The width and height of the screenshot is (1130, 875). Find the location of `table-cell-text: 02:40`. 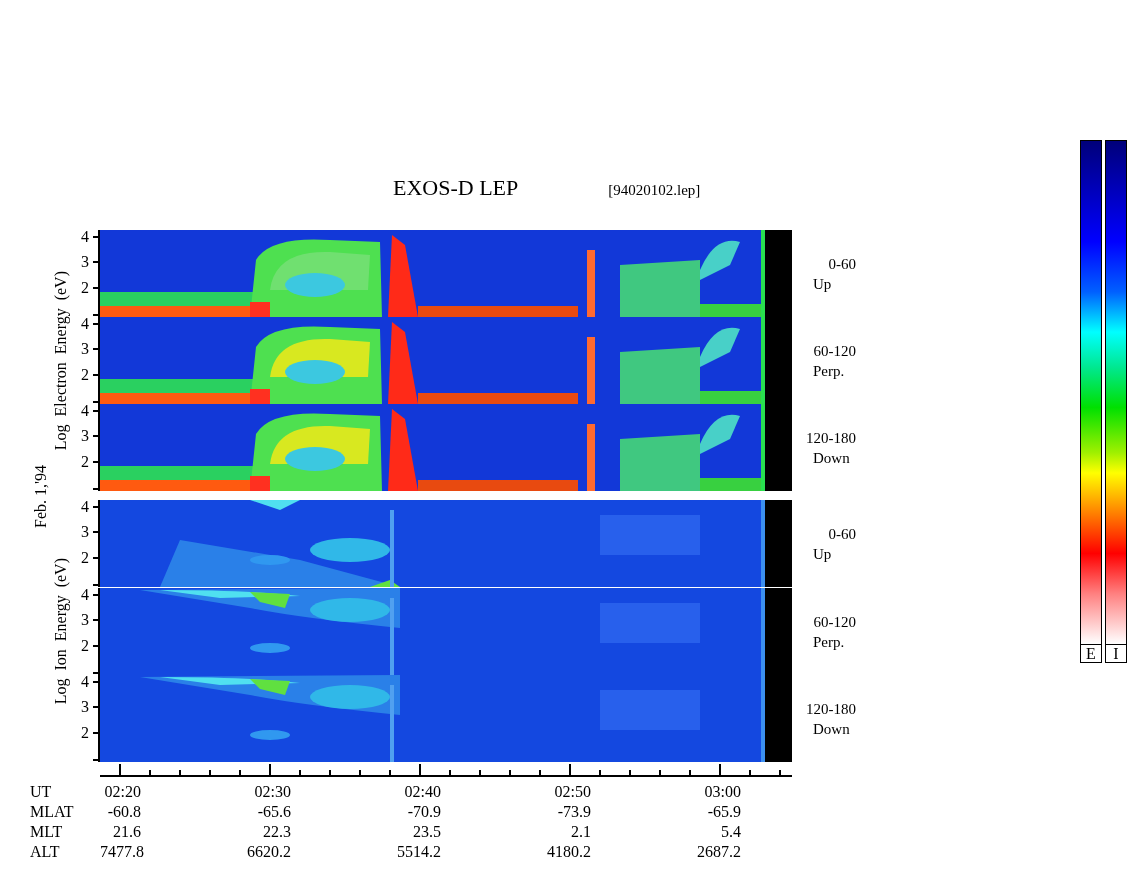

table-cell-text: 02:40 is located at coordinates (422, 792).